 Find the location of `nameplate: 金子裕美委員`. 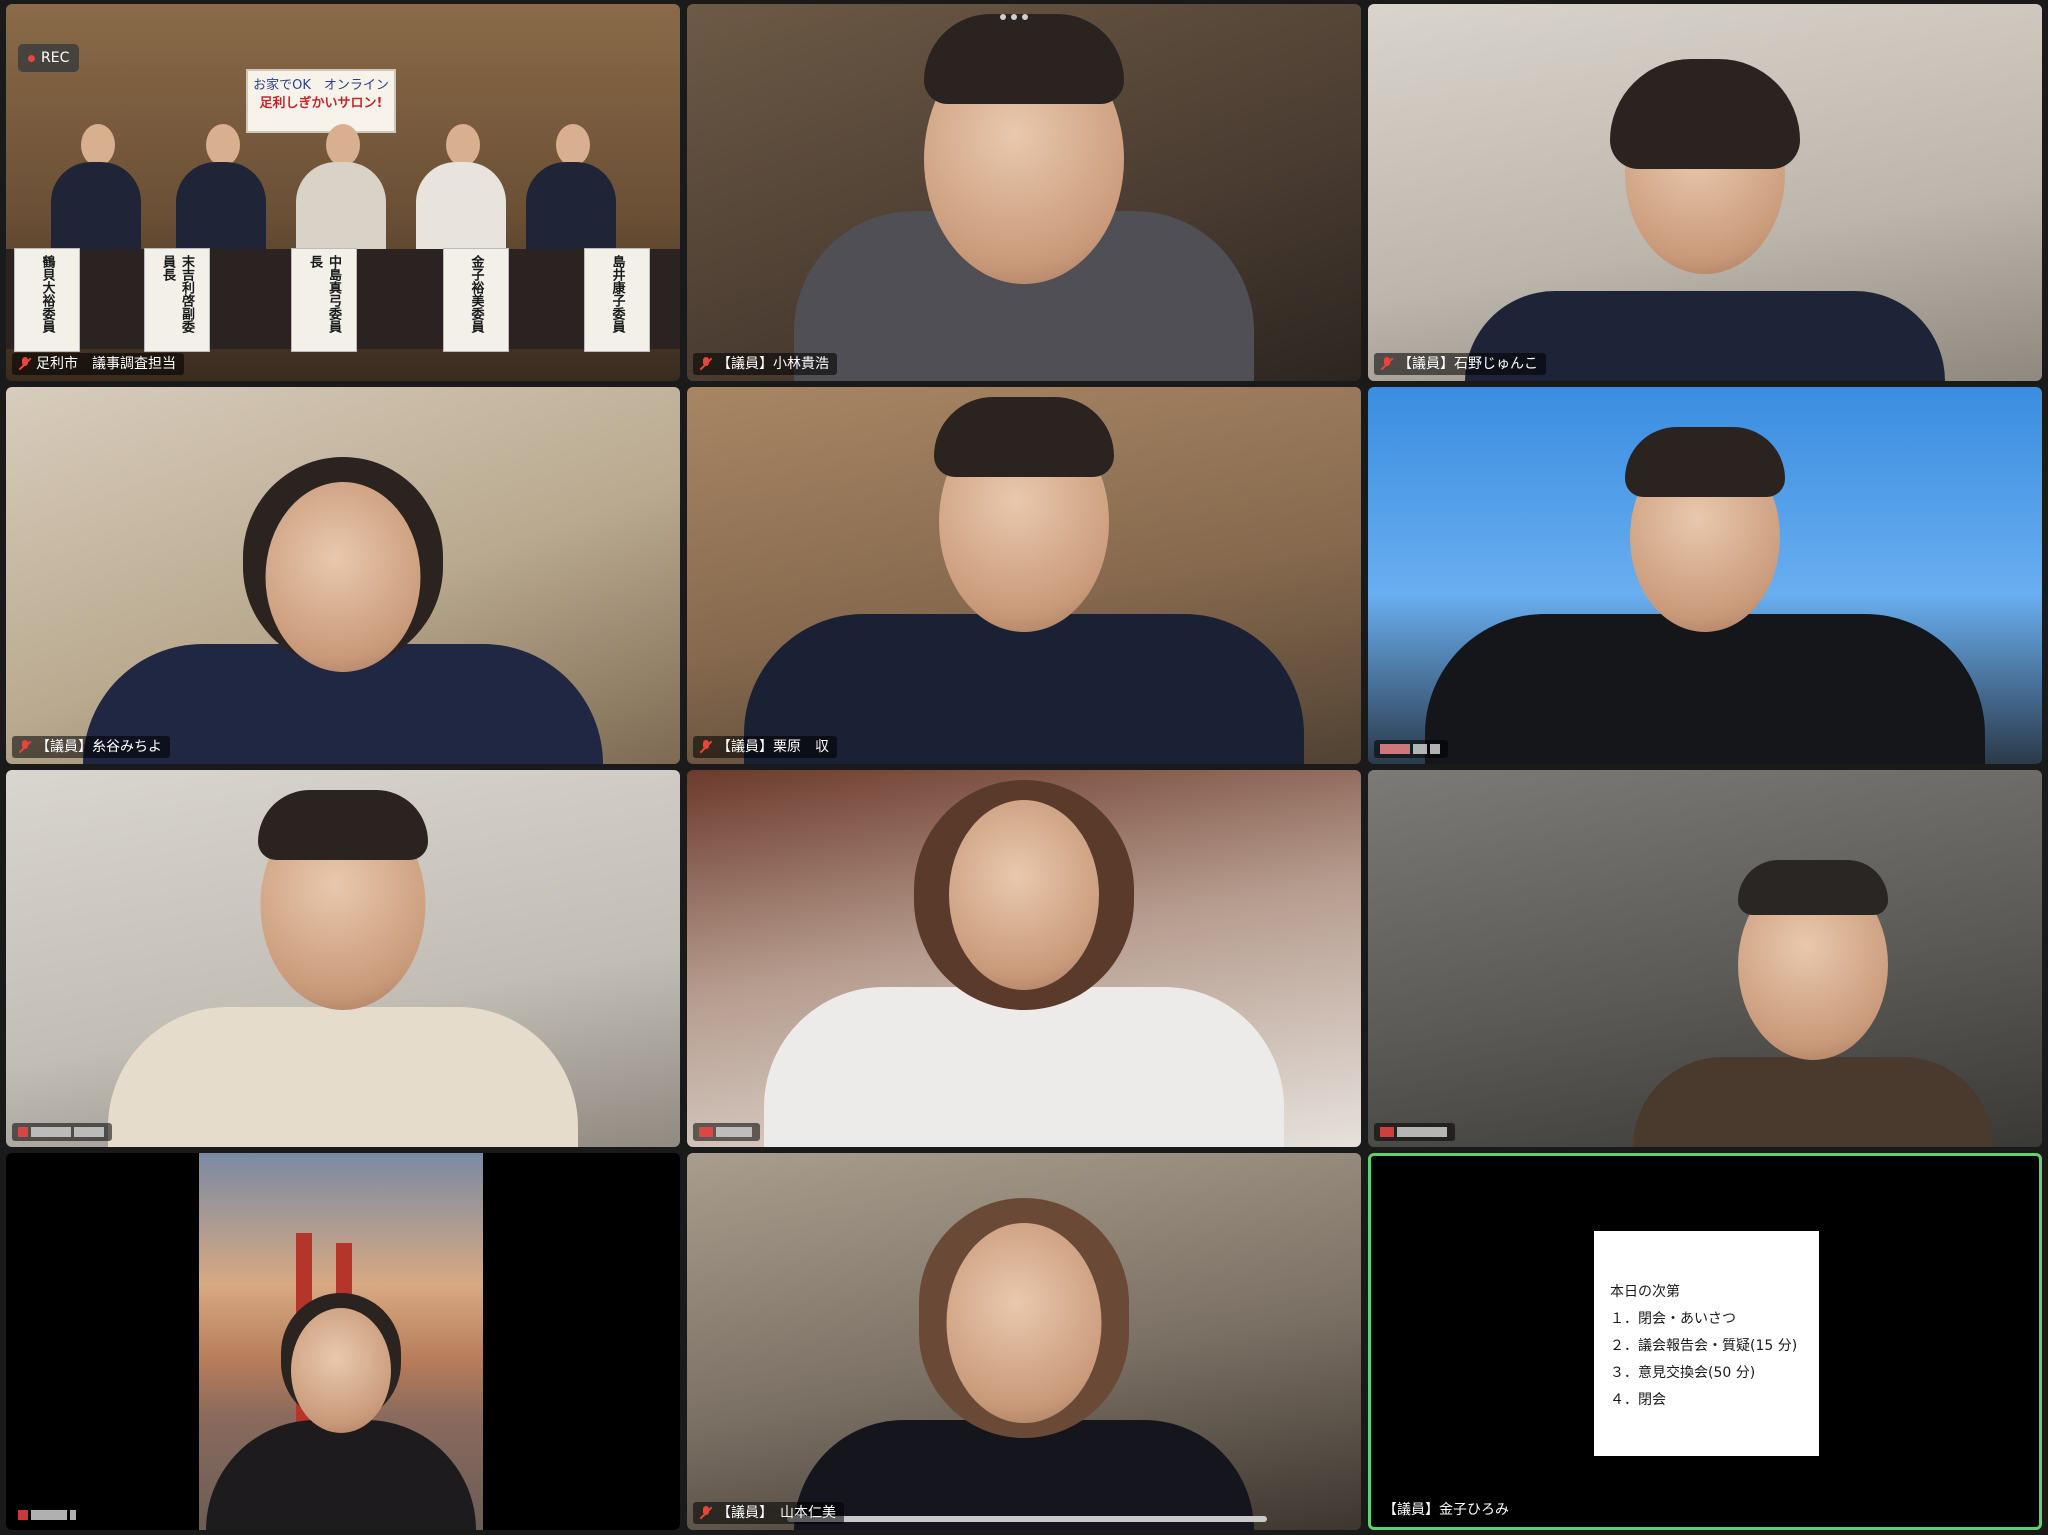

nameplate: 金子裕美委員 is located at coordinates (476, 300).